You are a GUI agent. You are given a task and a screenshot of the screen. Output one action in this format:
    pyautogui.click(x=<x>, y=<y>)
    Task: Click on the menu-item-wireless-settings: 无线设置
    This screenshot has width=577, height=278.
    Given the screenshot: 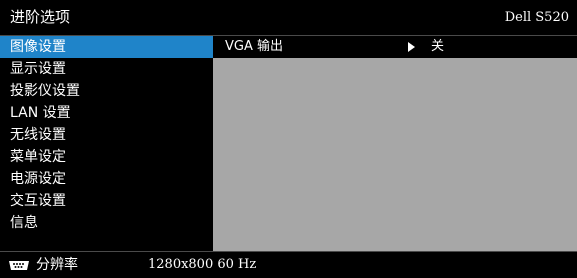 What is the action you would take?
    pyautogui.click(x=106, y=135)
    